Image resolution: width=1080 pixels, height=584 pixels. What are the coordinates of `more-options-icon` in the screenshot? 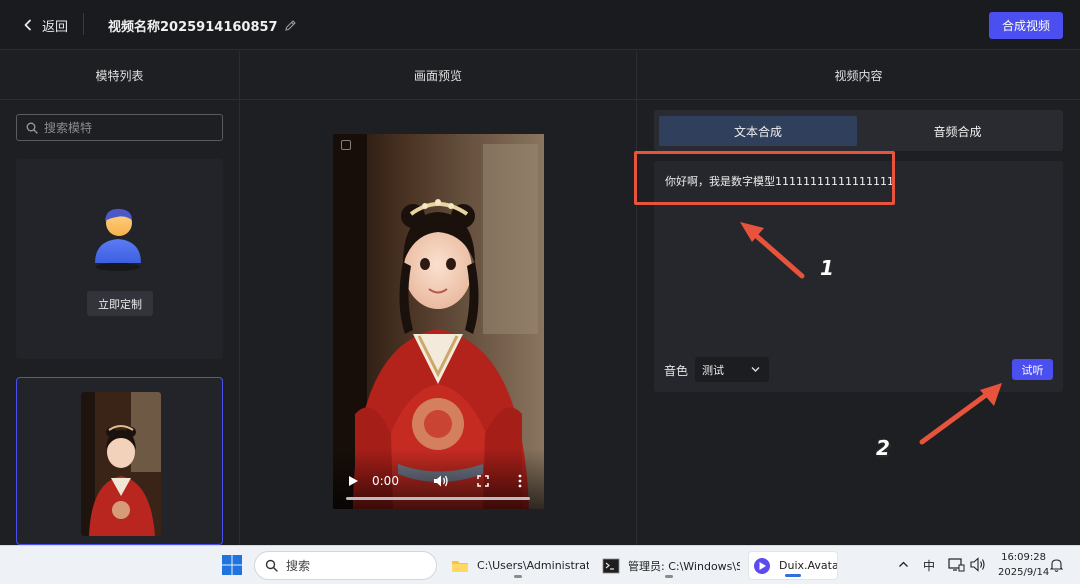 It's located at (520, 481).